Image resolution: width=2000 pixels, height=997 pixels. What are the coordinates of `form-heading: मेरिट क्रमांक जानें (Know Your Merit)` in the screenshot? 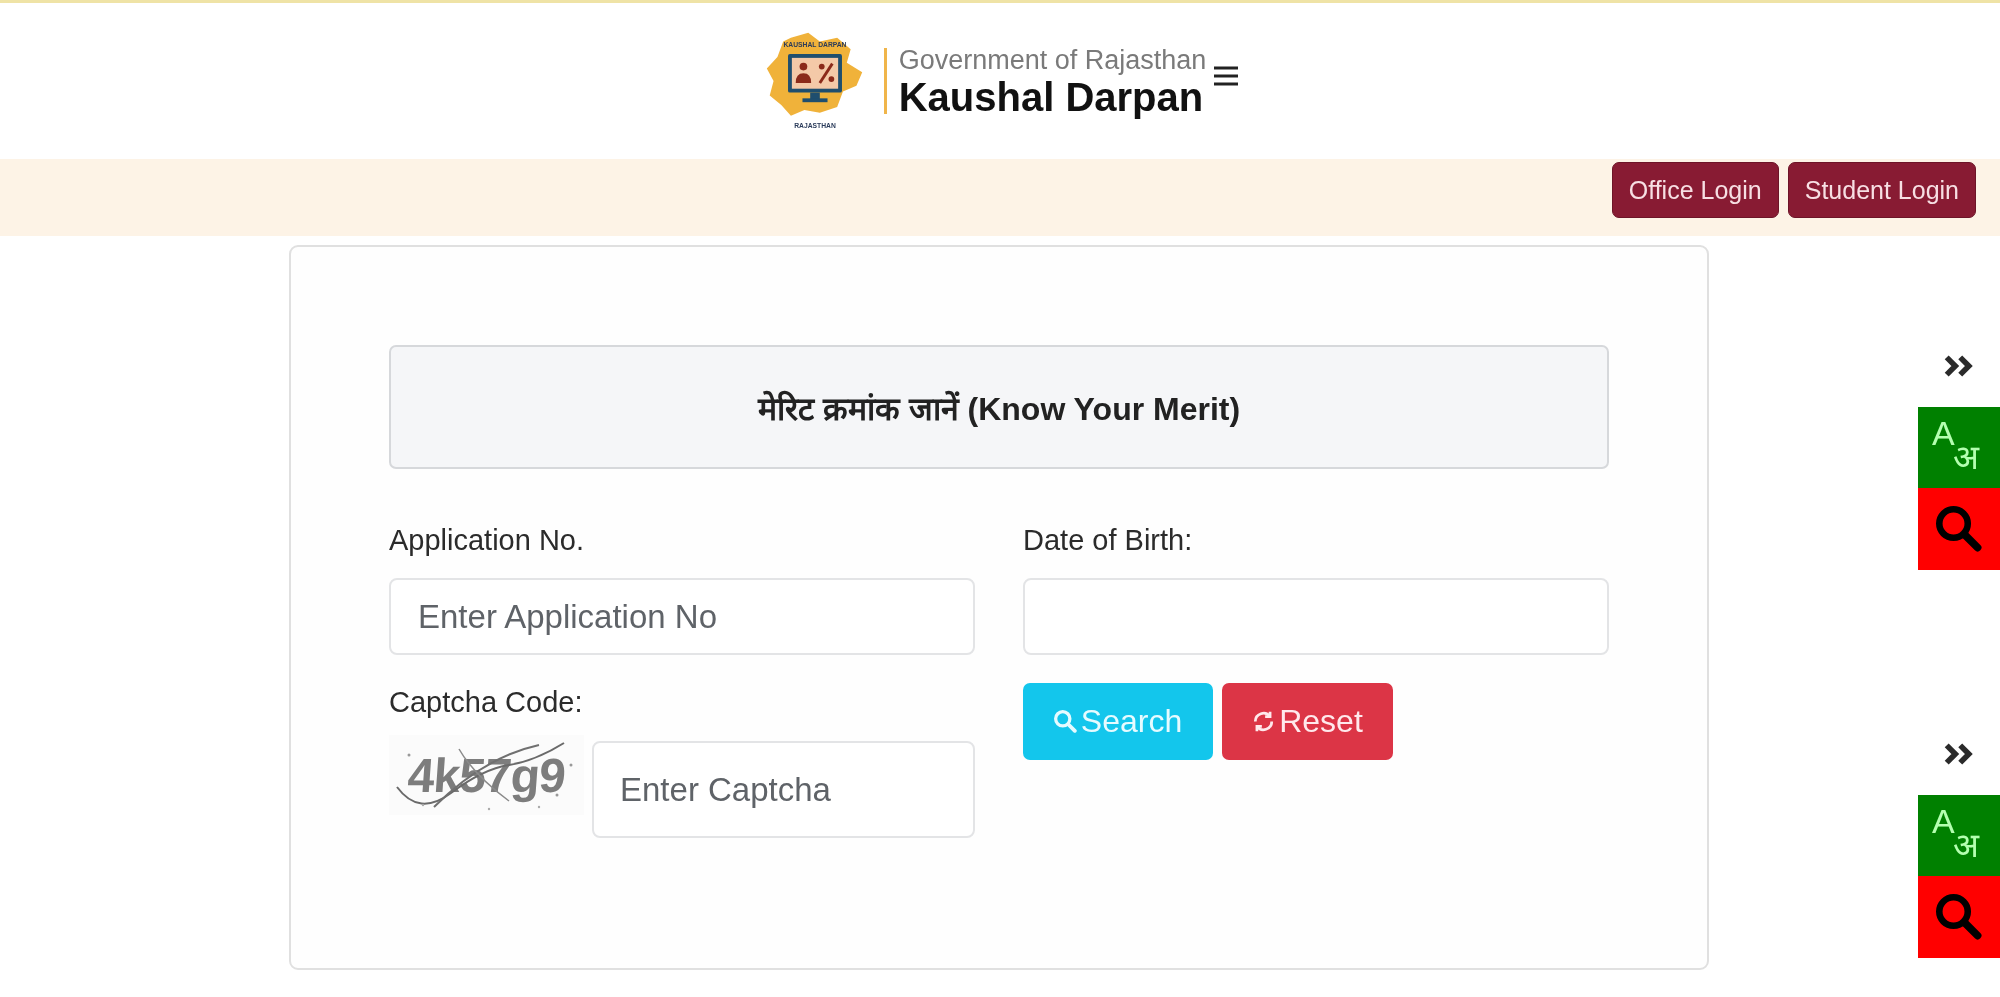 It's located at (999, 407).